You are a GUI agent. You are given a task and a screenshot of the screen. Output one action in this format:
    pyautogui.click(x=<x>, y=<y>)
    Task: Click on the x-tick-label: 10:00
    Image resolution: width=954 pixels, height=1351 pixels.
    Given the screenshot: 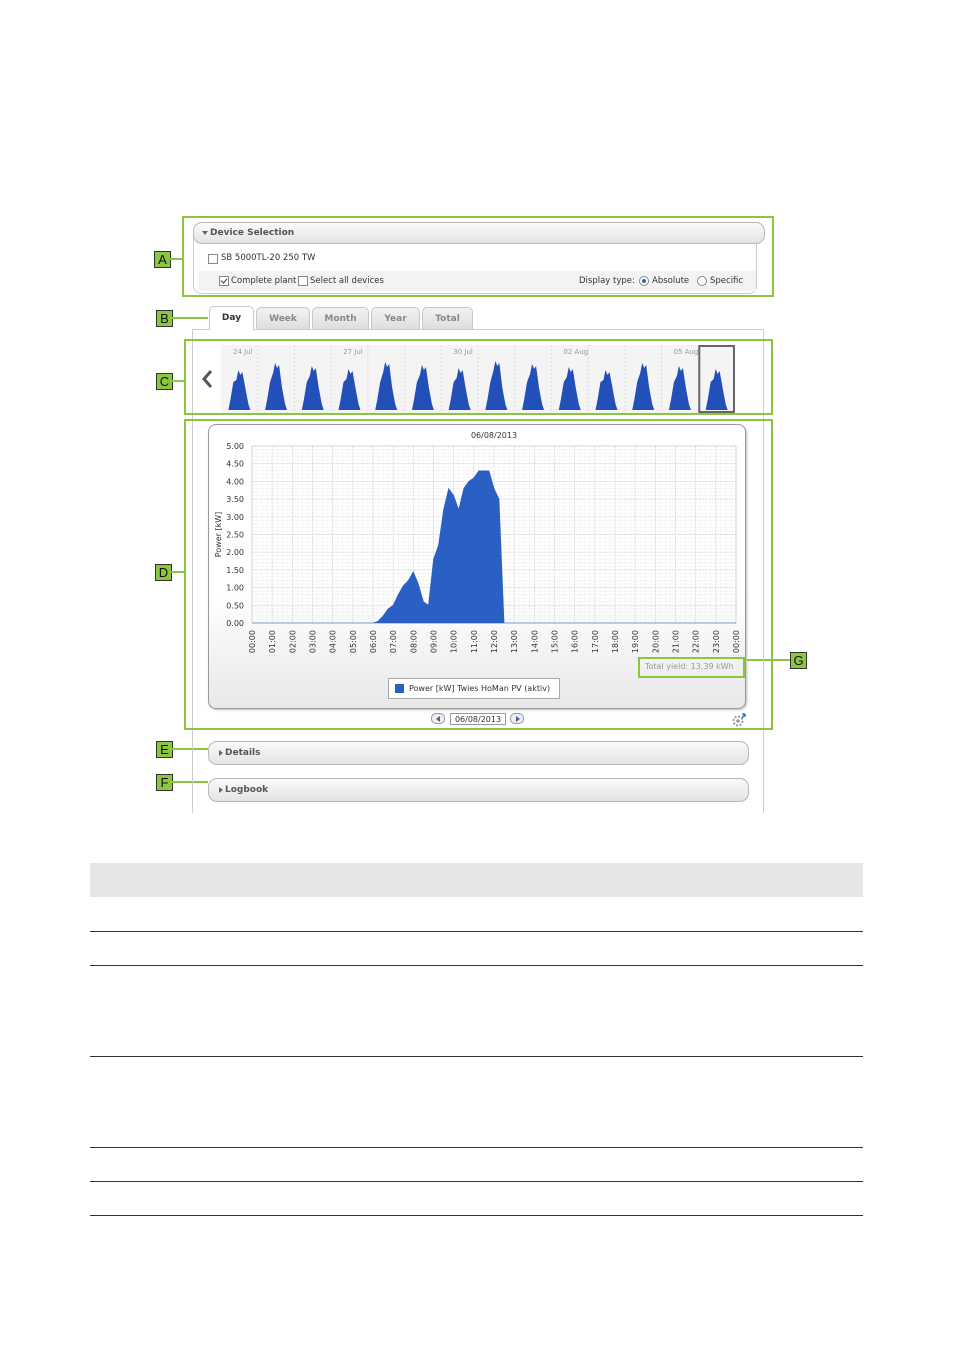 What is the action you would take?
    pyautogui.click(x=454, y=641)
    